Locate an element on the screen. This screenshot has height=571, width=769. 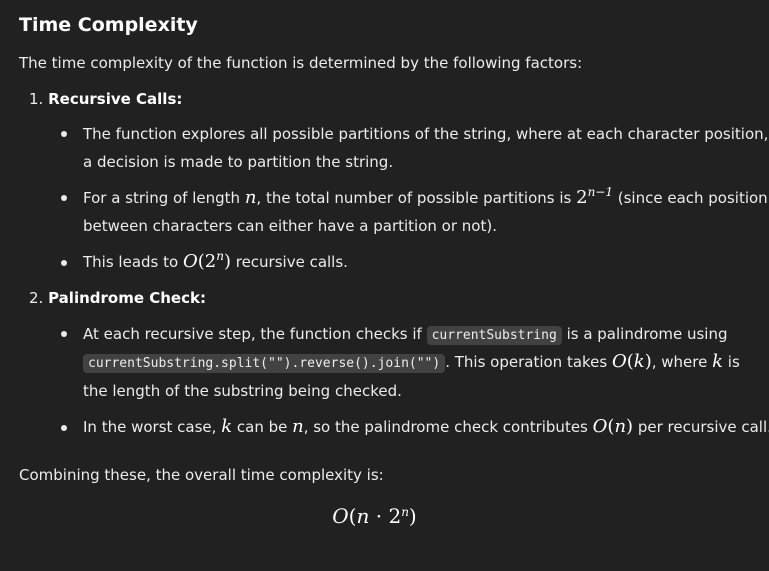
section-2-heading: 2. Palindrome Check: is located at coordinates (117, 298).